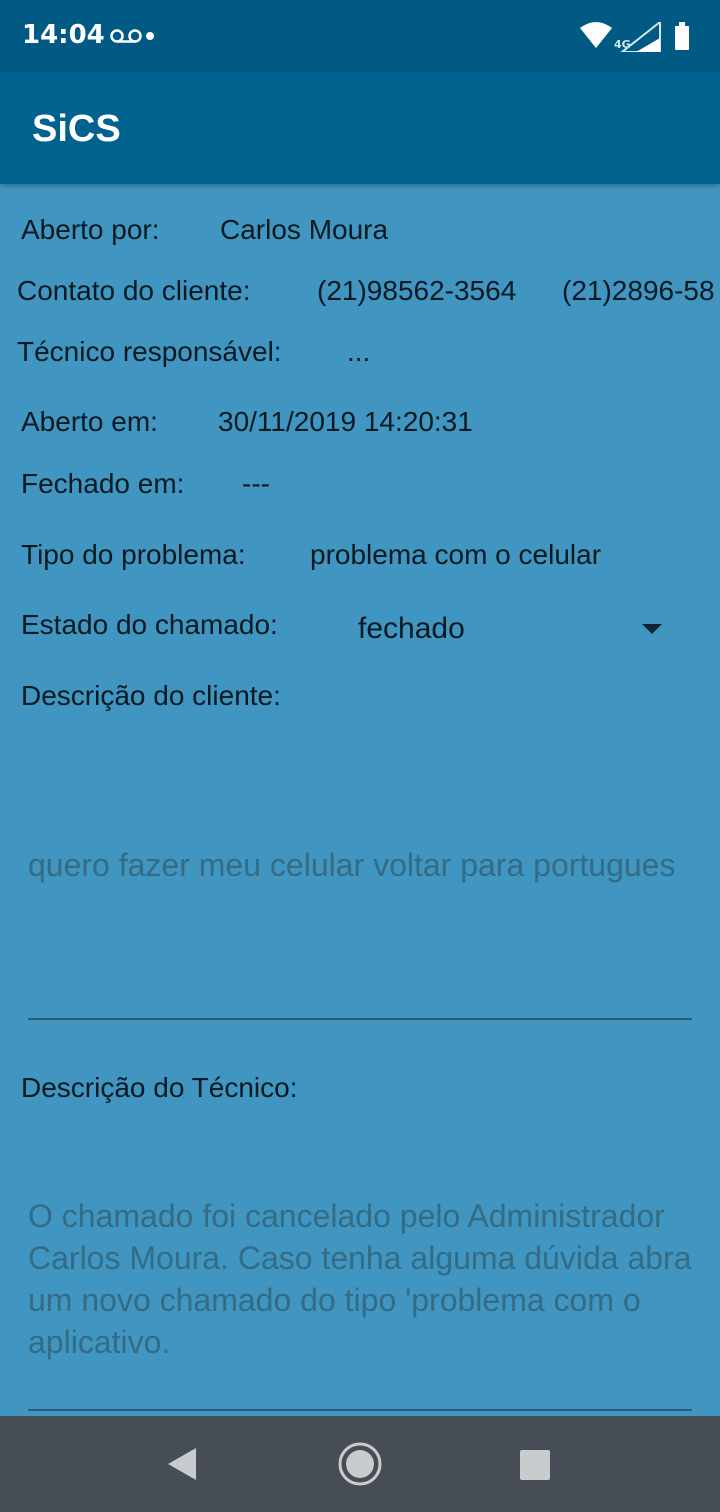 The width and height of the screenshot is (720, 1512). Describe the element at coordinates (417, 290) in the screenshot. I see `client-phone-1: (21)98562-3564` at that location.